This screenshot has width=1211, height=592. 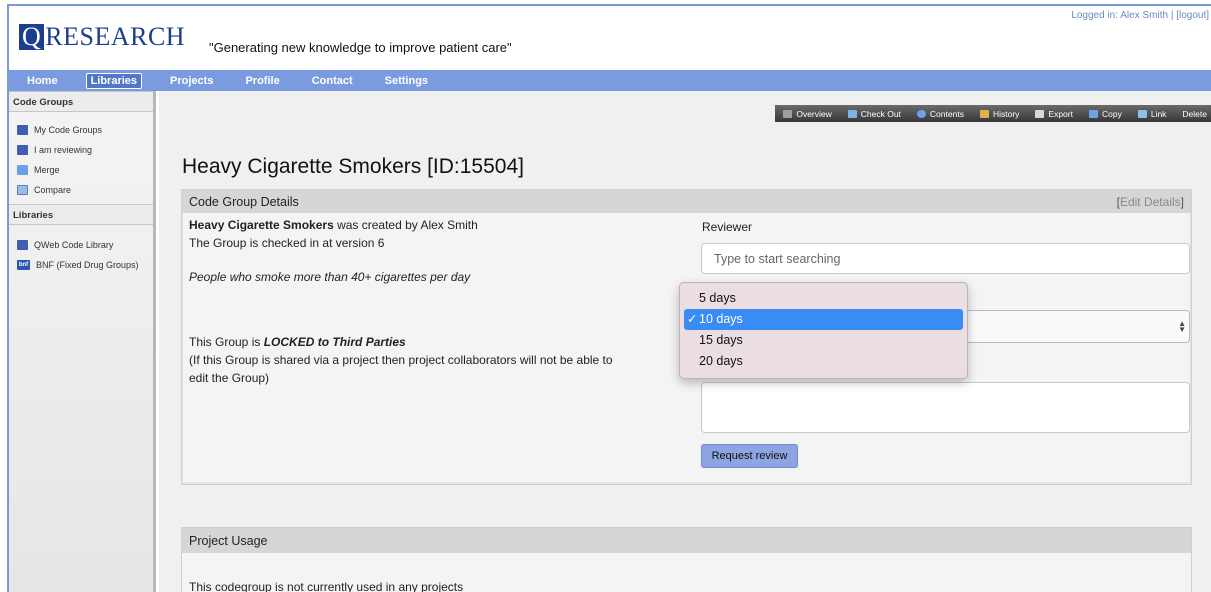 I want to click on toolbar-label: Overview, so click(x=814, y=113).